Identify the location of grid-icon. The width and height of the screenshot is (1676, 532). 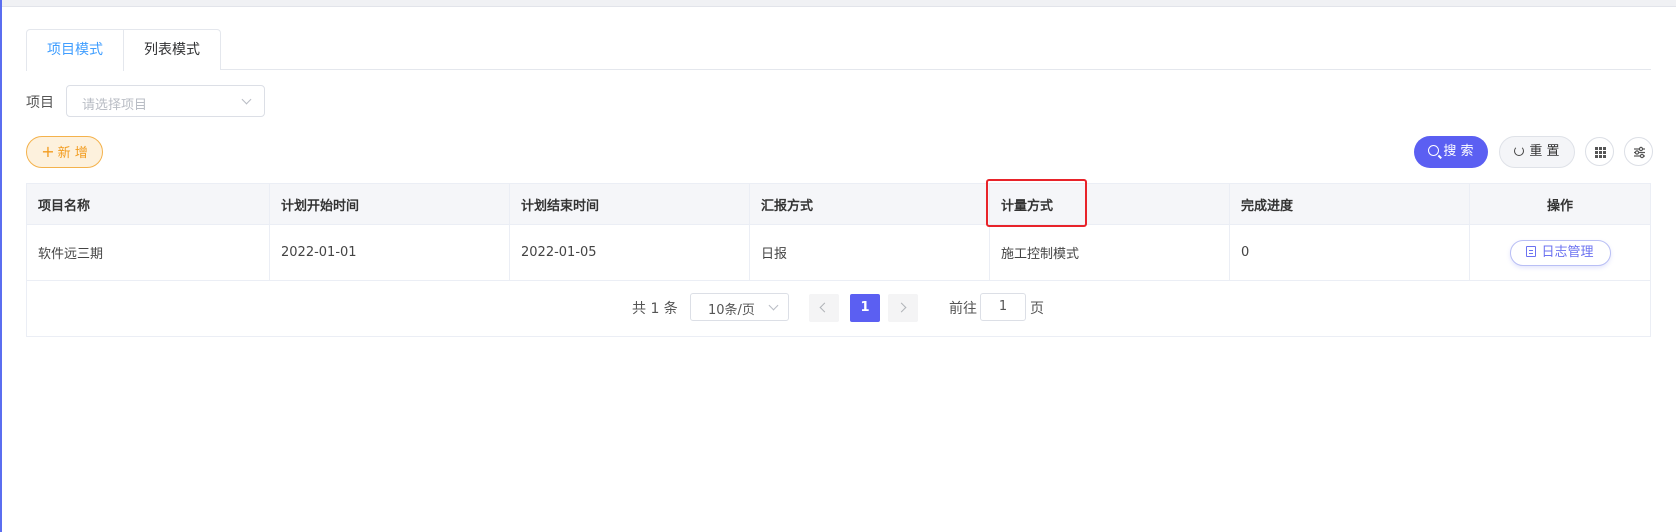
(1600, 152).